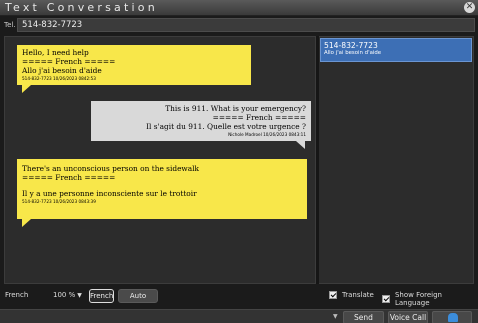 This screenshot has height=323, width=478. I want to click on conversation-preview: Allo j'ai besoin d'aide, so click(353, 53).